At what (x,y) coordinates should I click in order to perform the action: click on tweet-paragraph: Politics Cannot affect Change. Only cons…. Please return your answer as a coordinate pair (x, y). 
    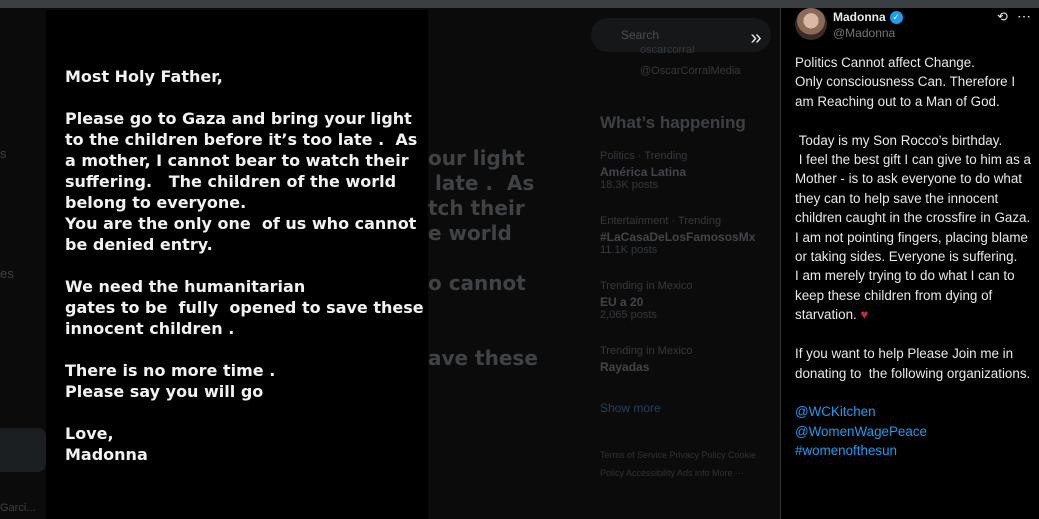
    Looking at the image, I should click on (905, 82).